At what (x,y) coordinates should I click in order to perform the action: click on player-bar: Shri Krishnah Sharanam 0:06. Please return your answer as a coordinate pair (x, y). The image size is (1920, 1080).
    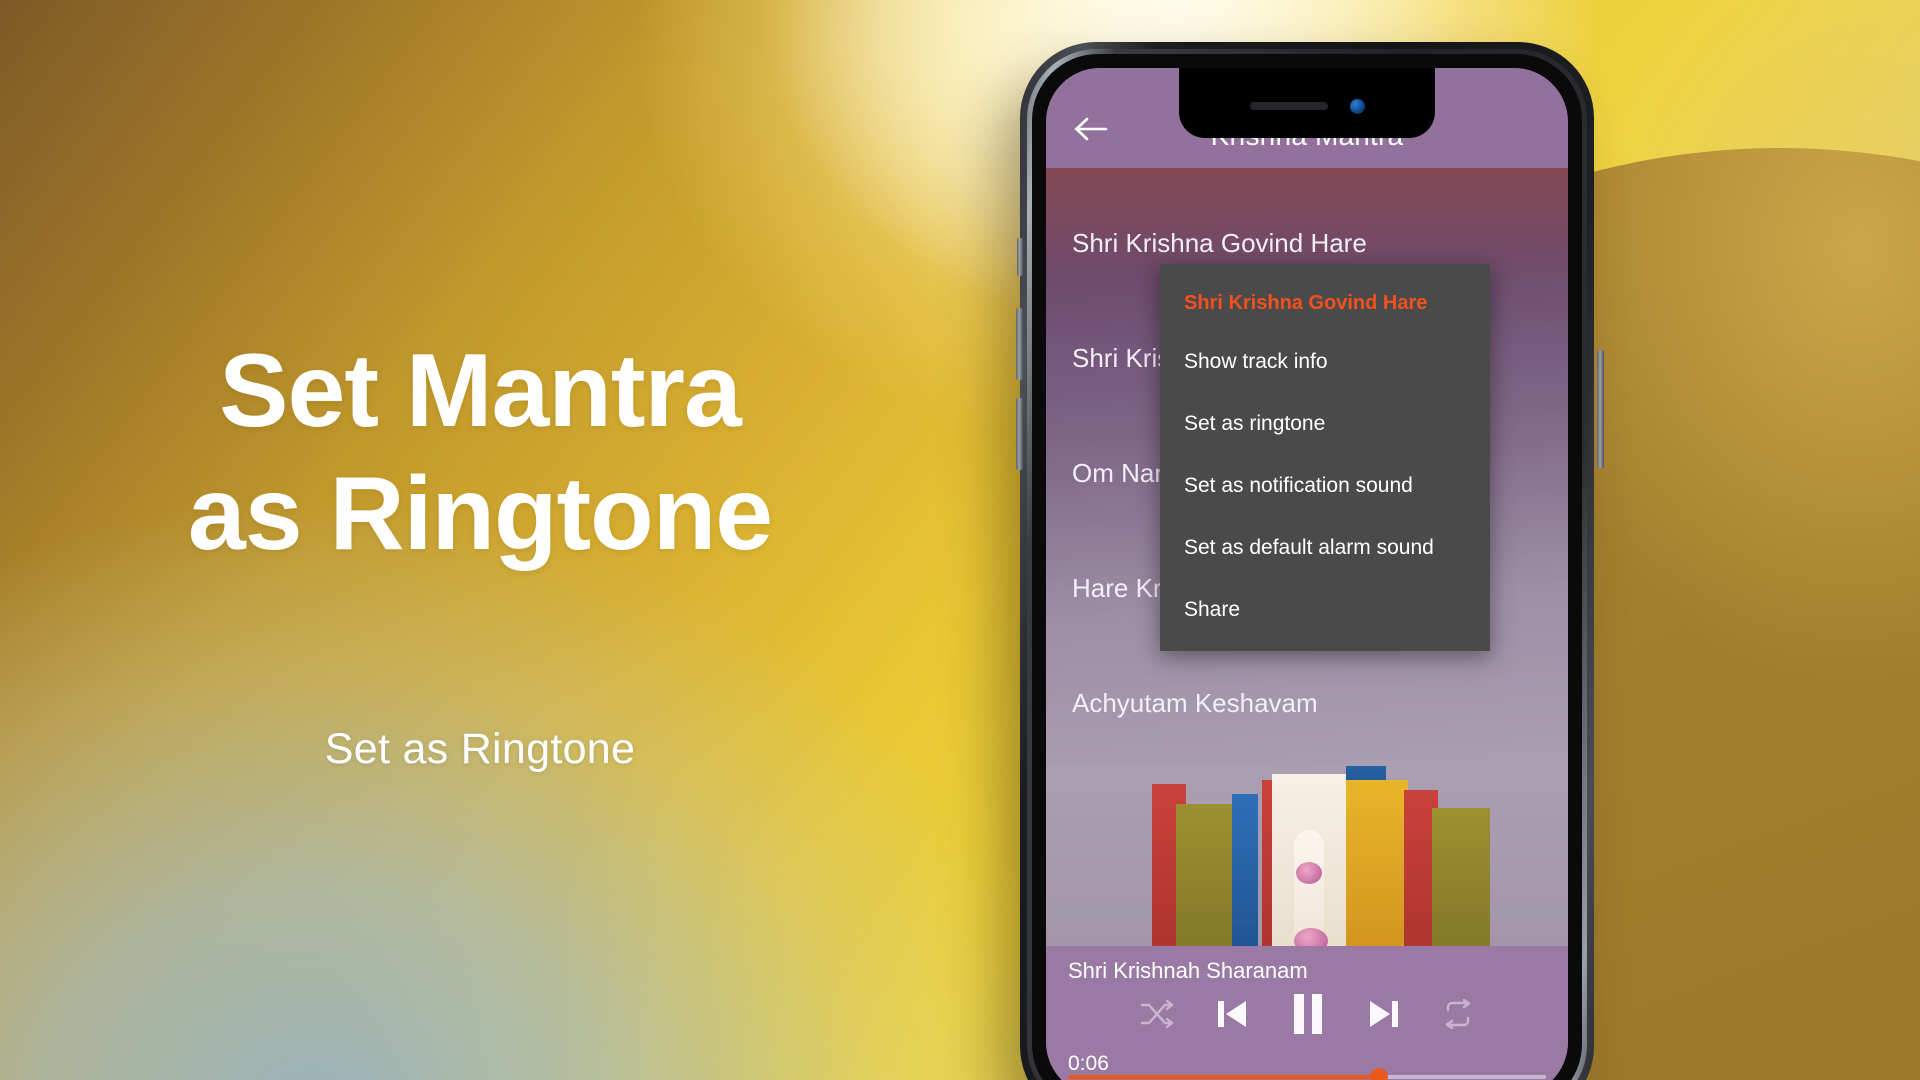
    Looking at the image, I should click on (1307, 1013).